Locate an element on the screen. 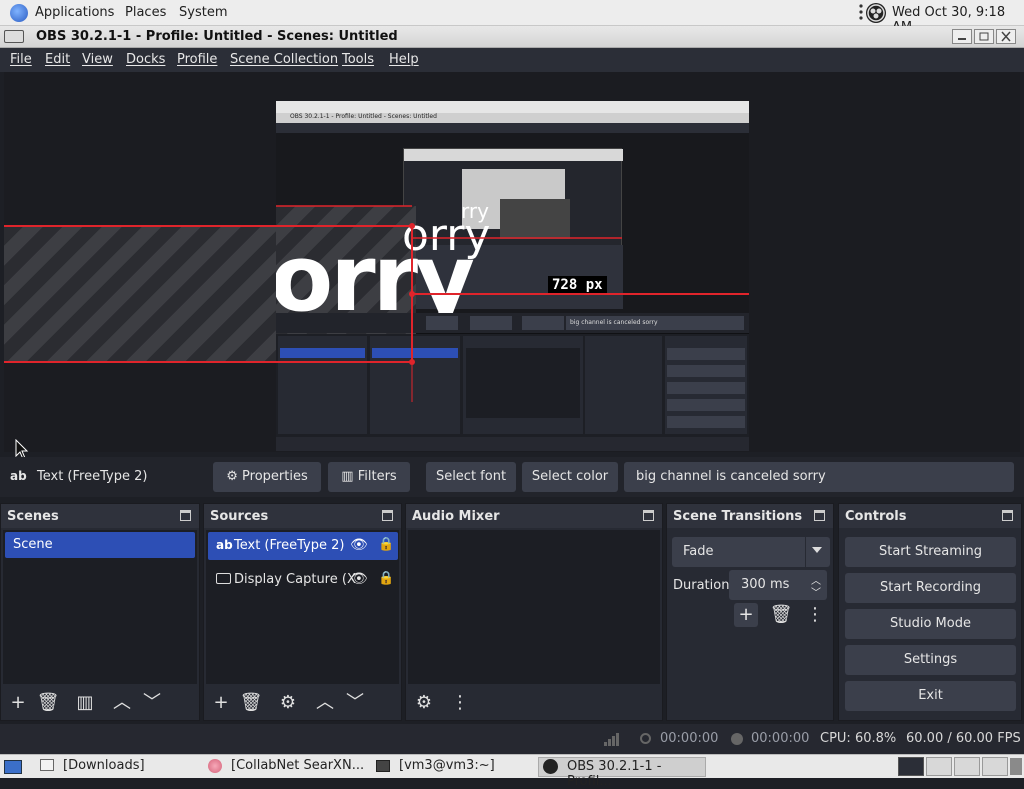 The width and height of the screenshot is (1024, 789). menu-view: View is located at coordinates (97, 59).